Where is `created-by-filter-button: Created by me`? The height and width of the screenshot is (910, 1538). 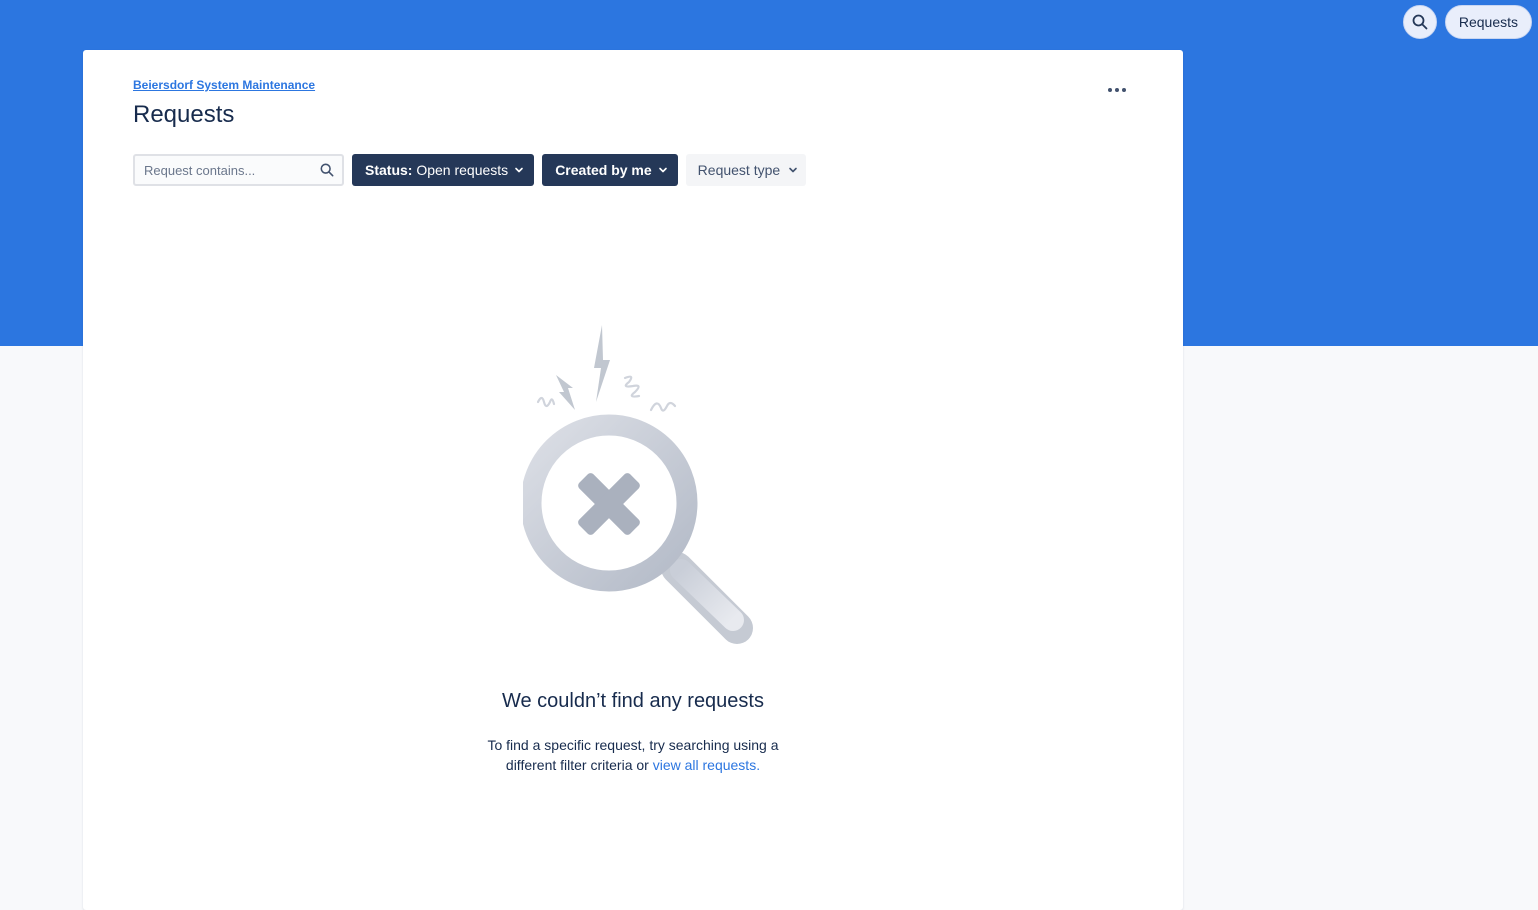
created-by-filter-button: Created by me is located at coordinates (610, 170).